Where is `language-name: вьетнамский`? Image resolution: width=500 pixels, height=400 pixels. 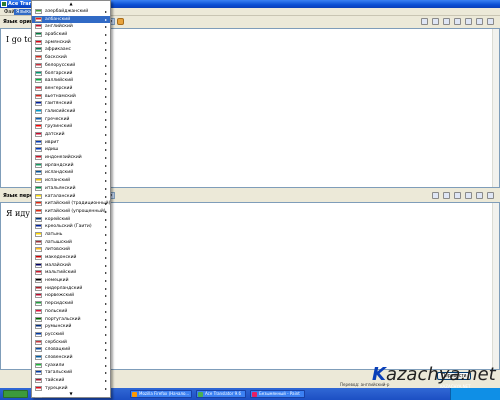
language-name: вьетнамский is located at coordinates (60, 96).